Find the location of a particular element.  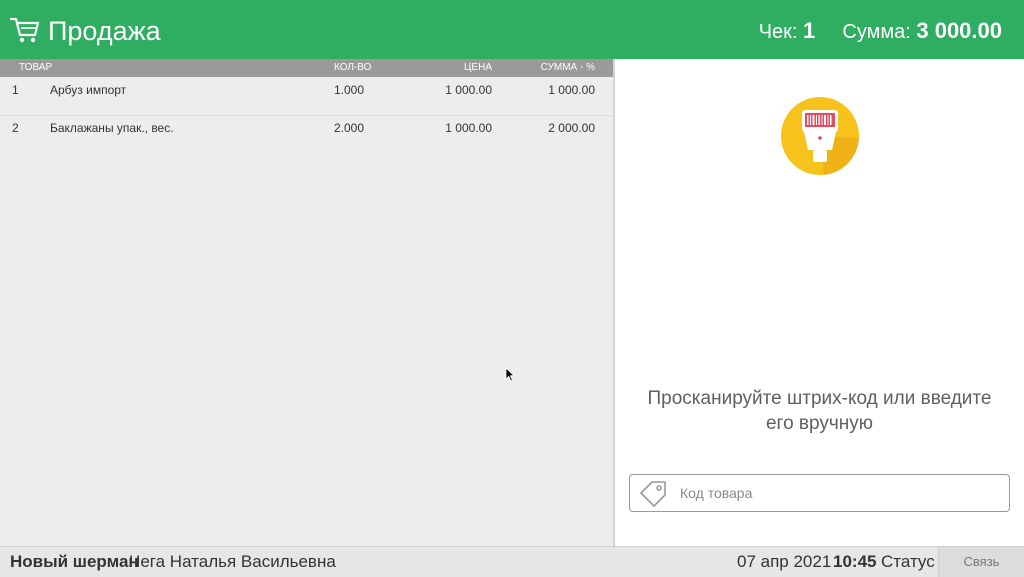

table-header: ТОВАР КОЛ-ВО ЦЕНА СУММА - % is located at coordinates (306, 68).